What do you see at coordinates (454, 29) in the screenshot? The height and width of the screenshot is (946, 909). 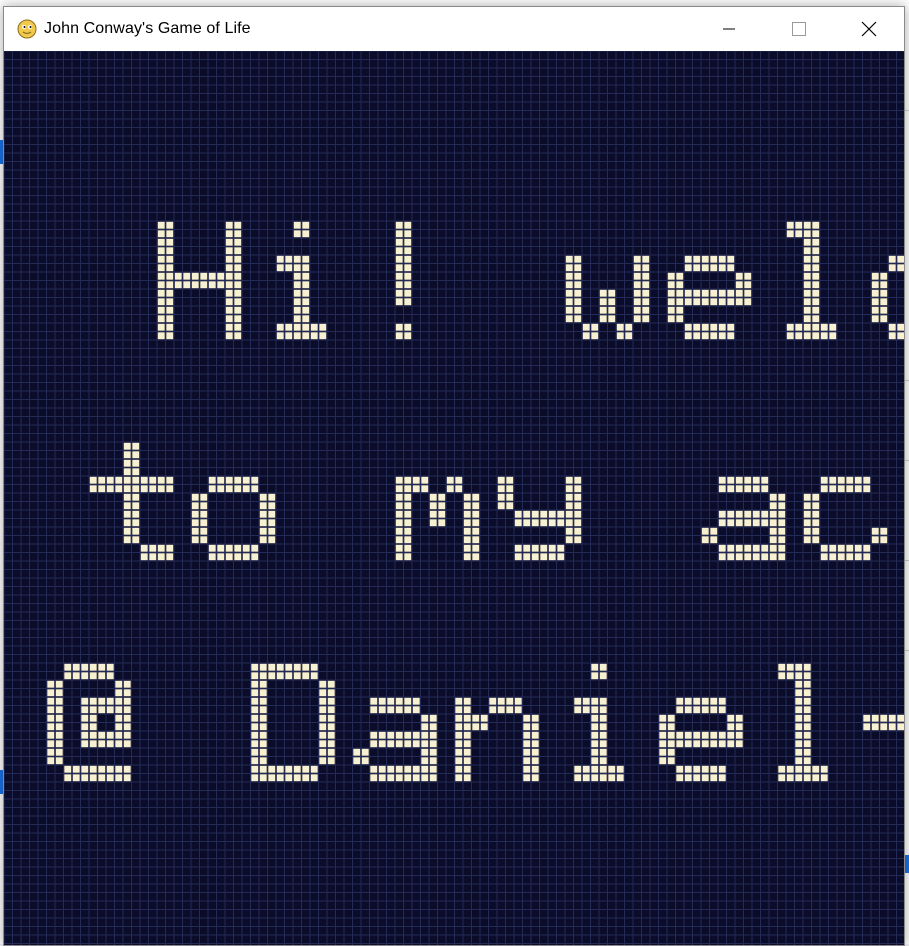 I see `title-bar: John Conway's Game of Life` at bounding box center [454, 29].